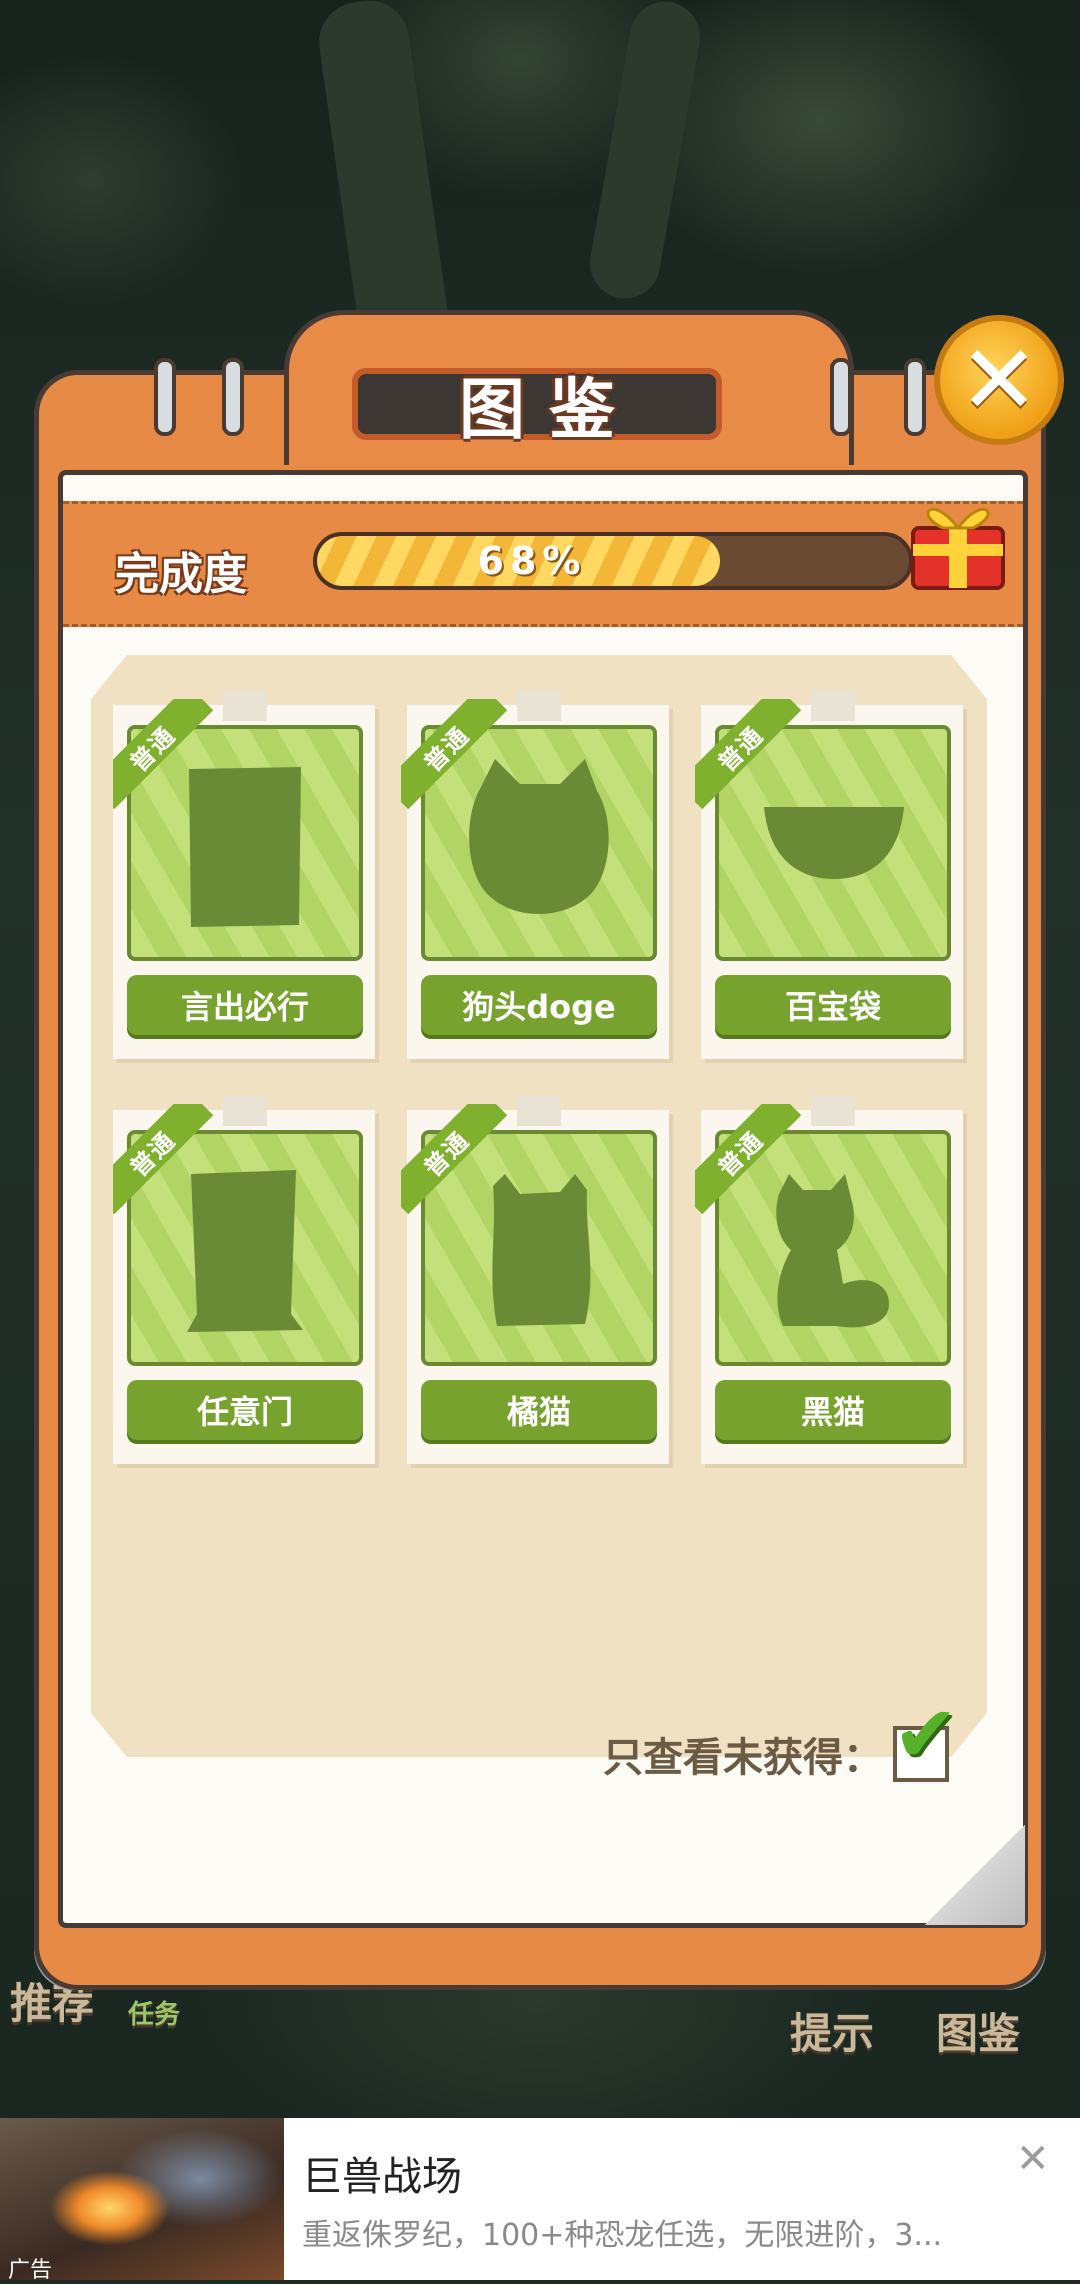  I want to click on collection-card: 普通橘猫, so click(535, 1280).